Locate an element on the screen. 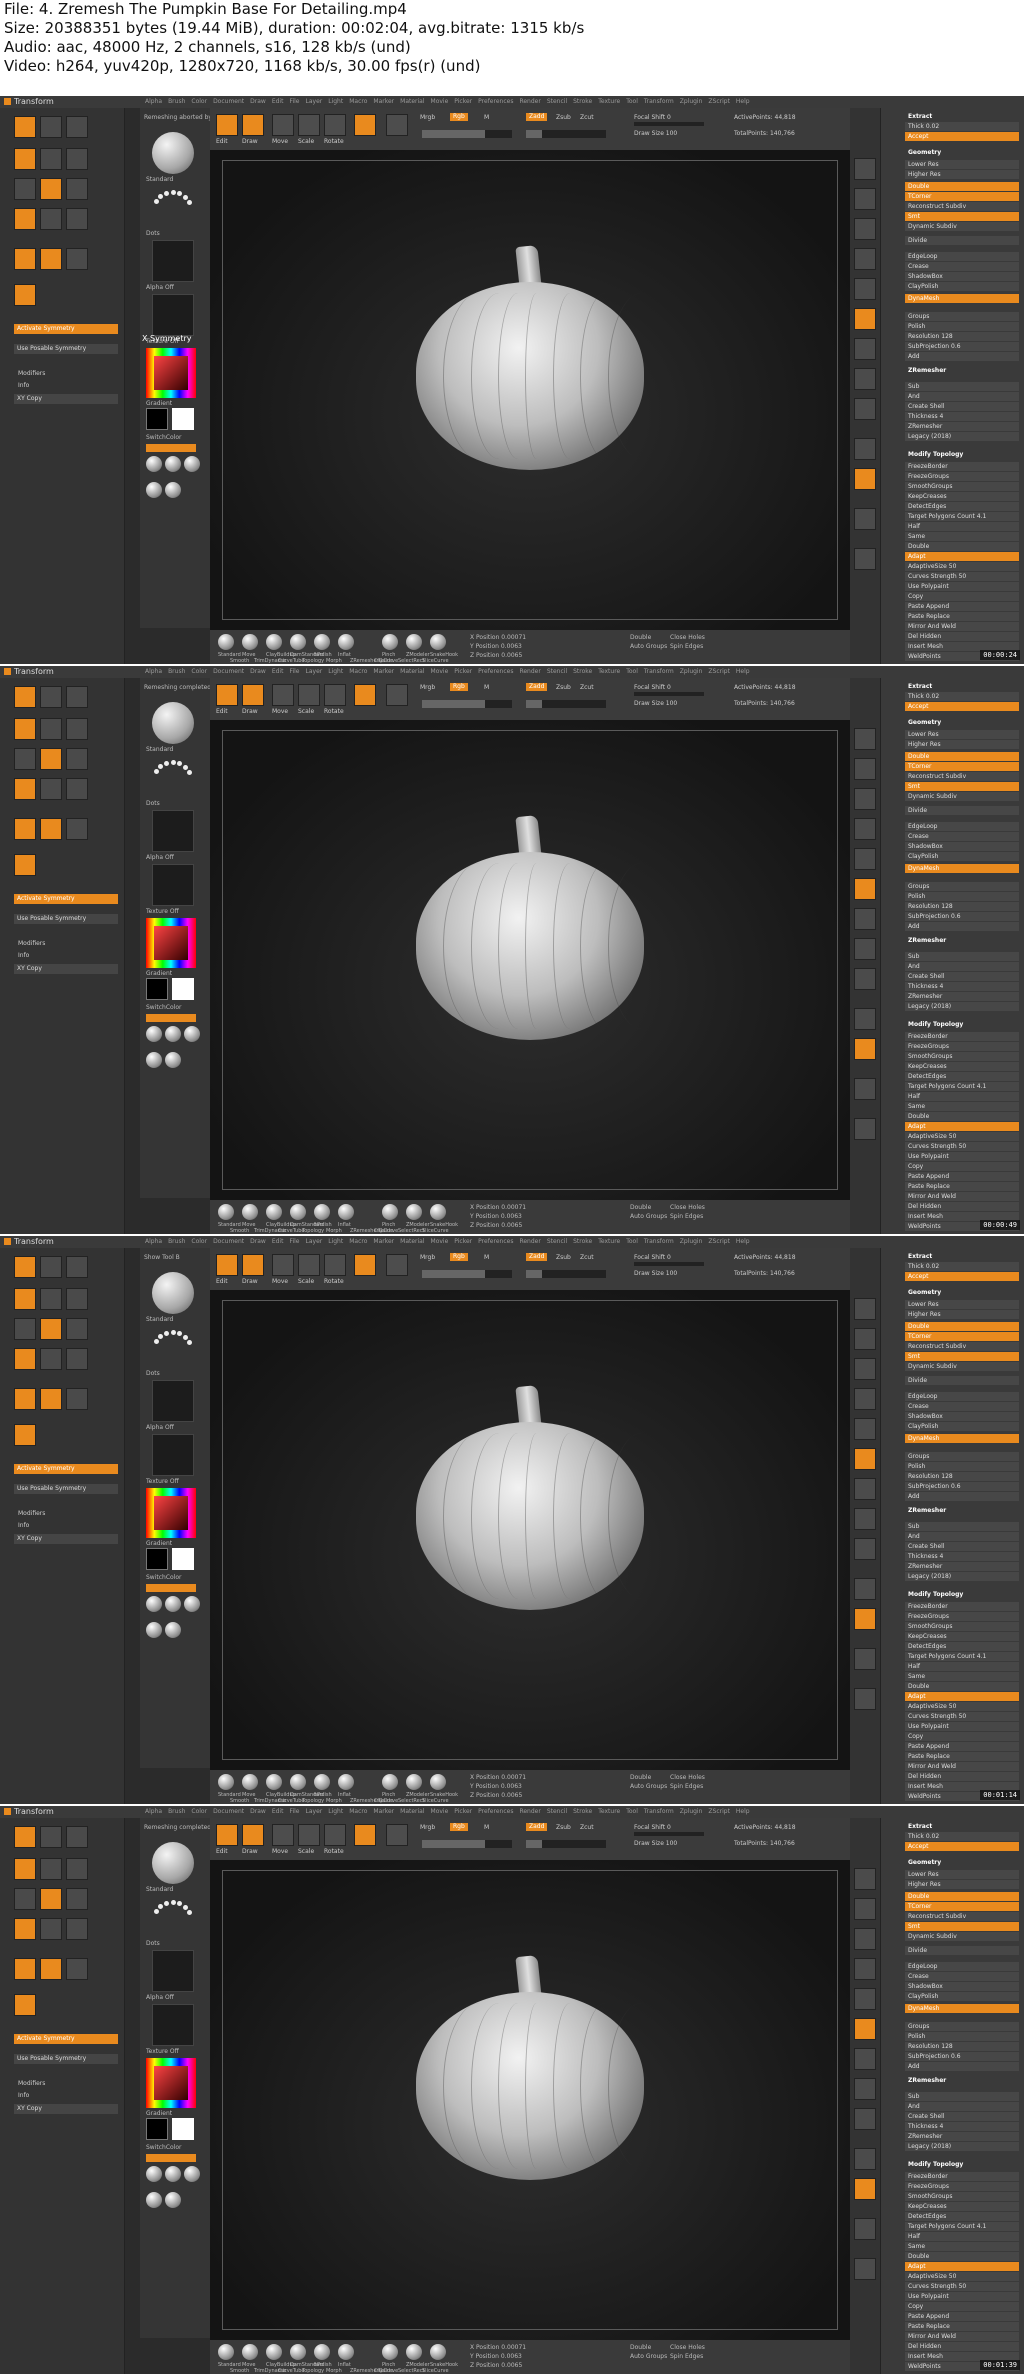 This screenshot has width=1024, height=2380. palette-item: Groups is located at coordinates (962, 1456).